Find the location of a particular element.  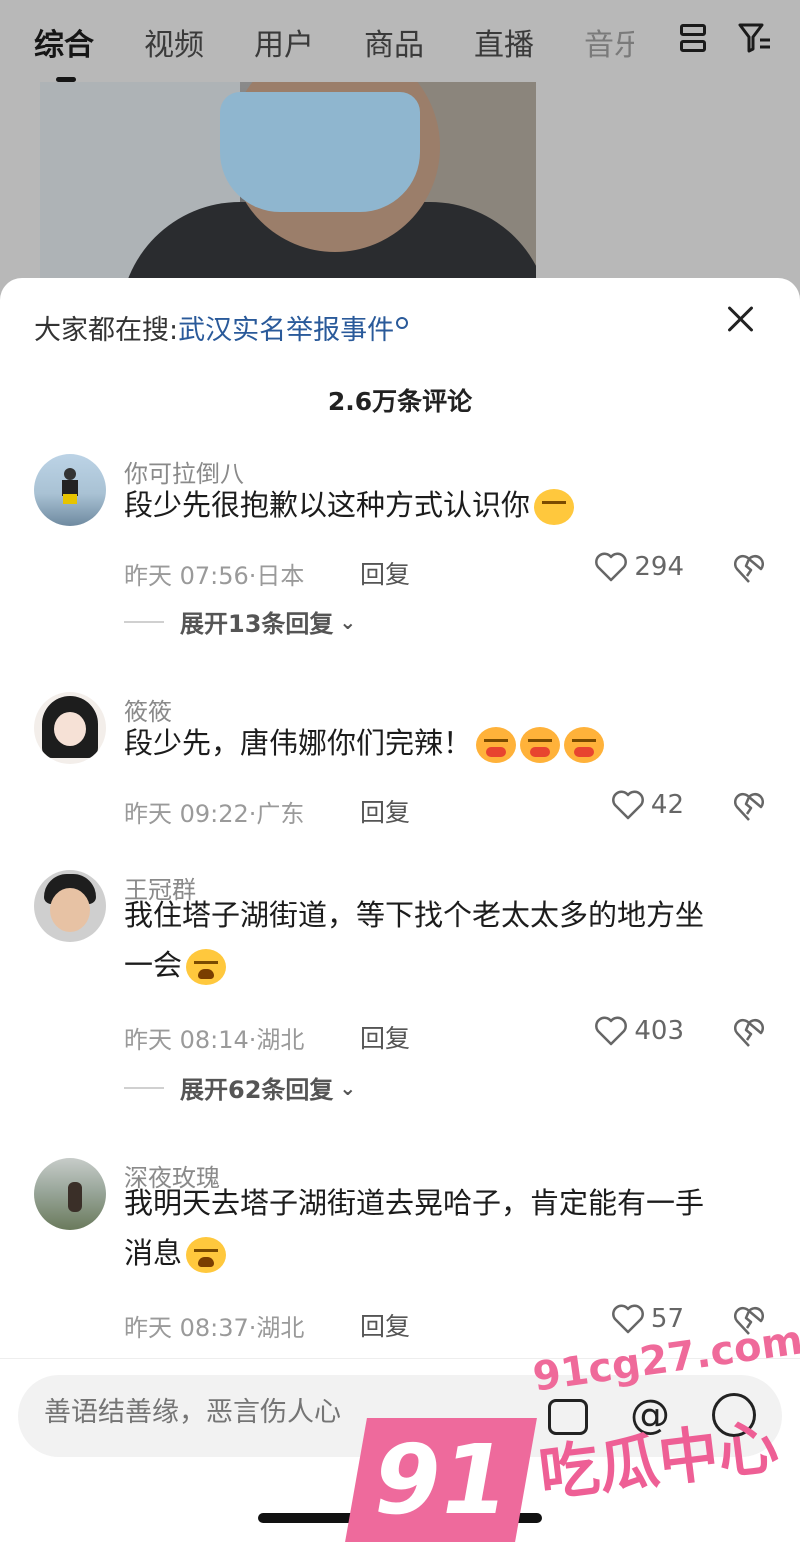

tab-live: 直播 is located at coordinates (504, 42).